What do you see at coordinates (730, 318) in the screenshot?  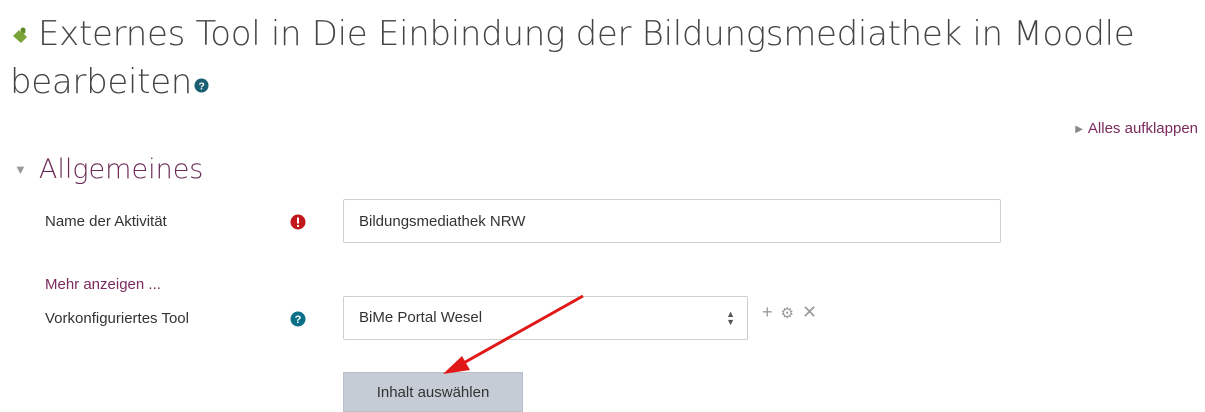 I see `select-arrows-icon: ▲ ▼` at bounding box center [730, 318].